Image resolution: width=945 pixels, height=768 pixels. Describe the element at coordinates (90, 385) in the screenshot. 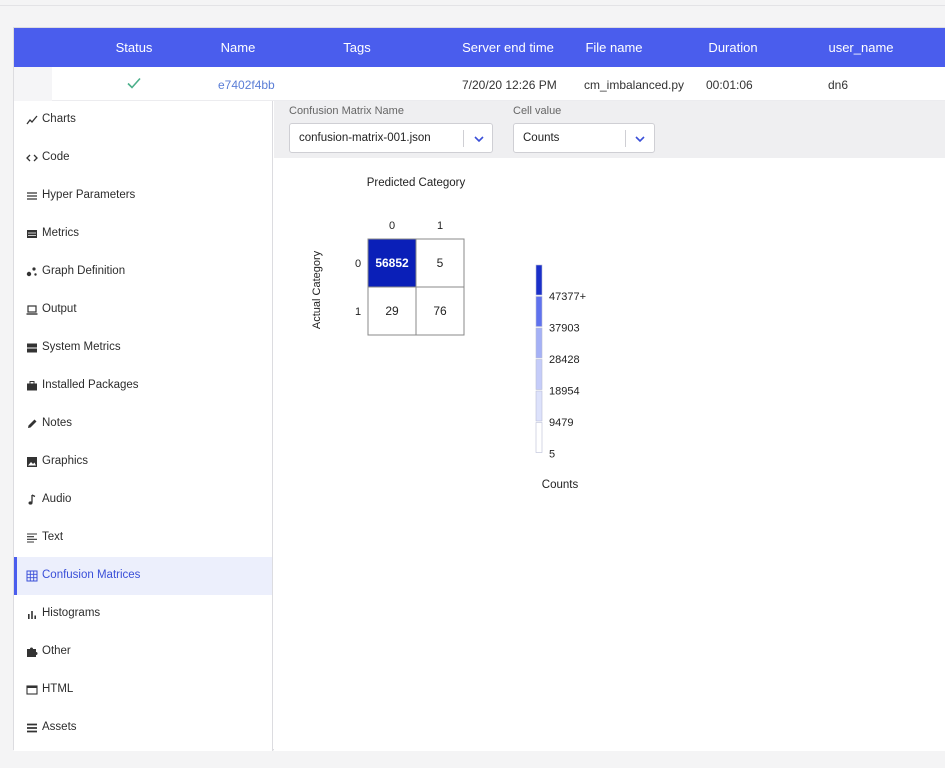

I see `sidebar-item-label: Installed Packages` at that location.